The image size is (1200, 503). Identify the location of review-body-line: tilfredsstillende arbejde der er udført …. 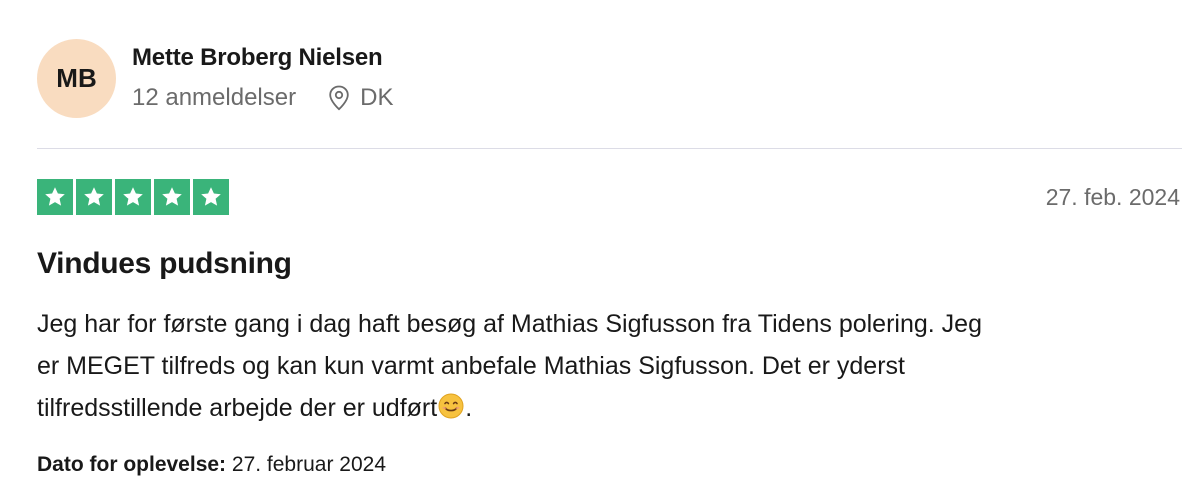
(612, 409).